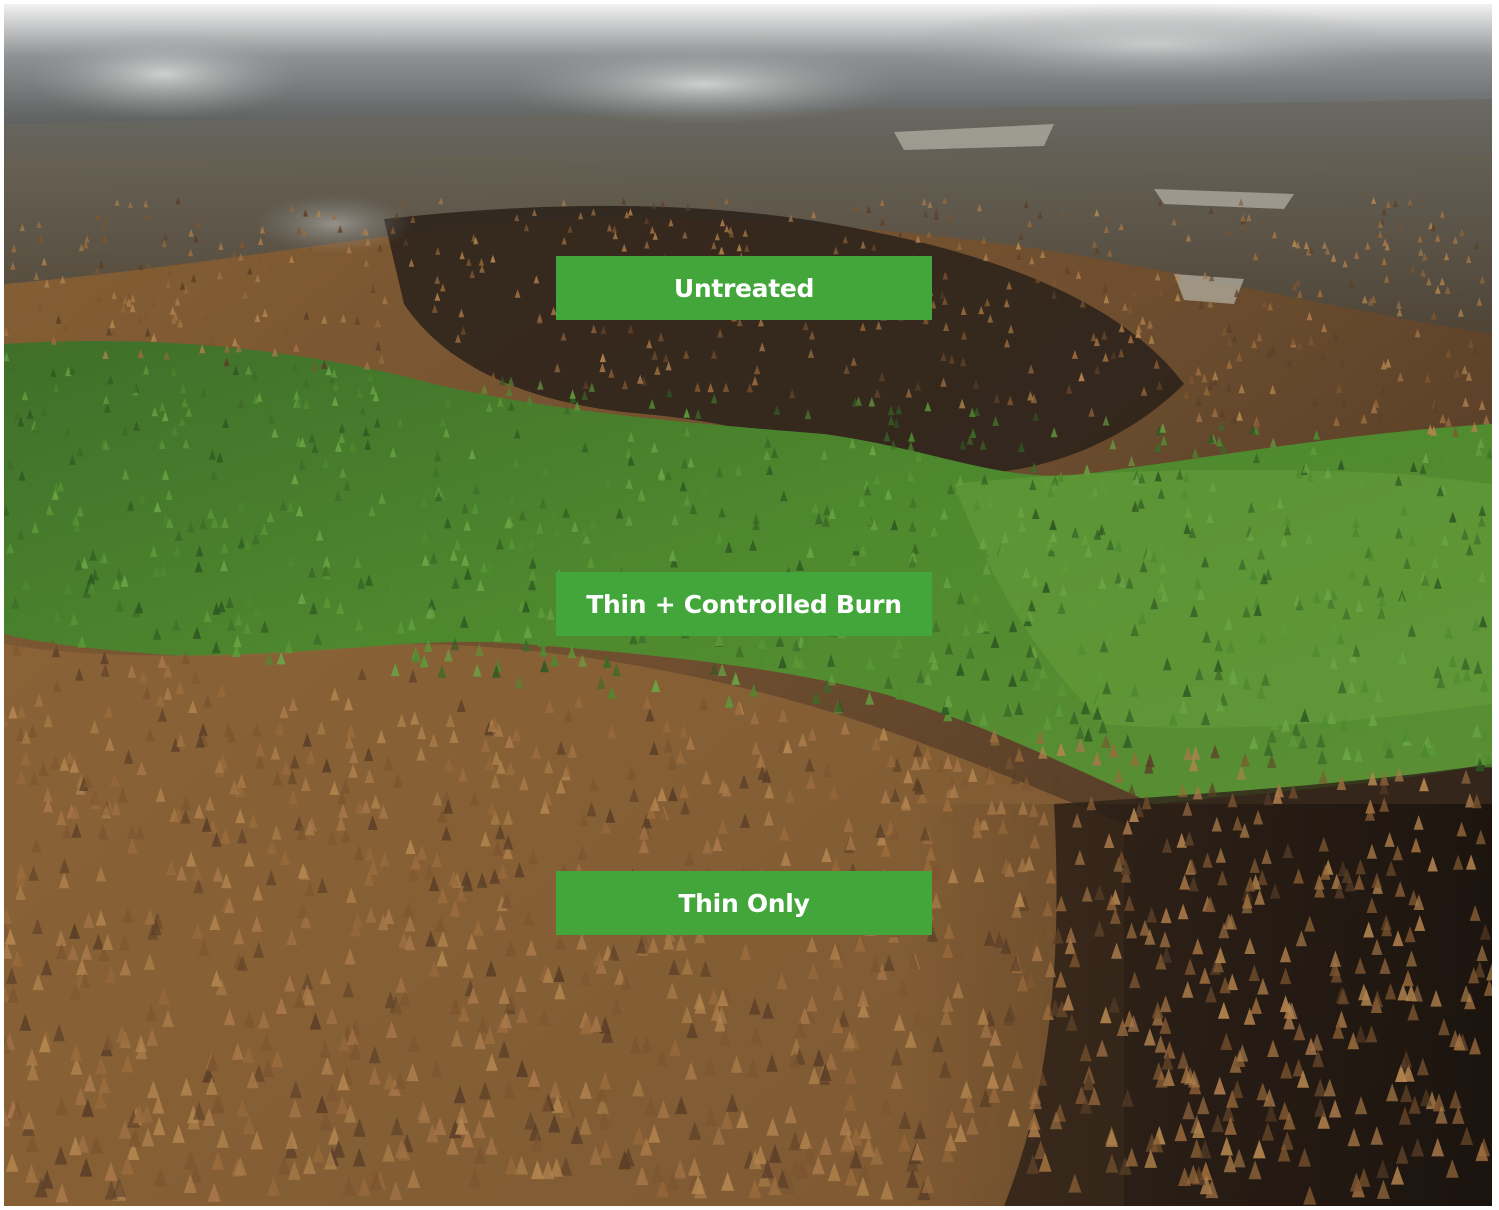 Image resolution: width=1499 pixels, height=1210 pixels. What do you see at coordinates (744, 288) in the screenshot?
I see `label-untreated: Untreated` at bounding box center [744, 288].